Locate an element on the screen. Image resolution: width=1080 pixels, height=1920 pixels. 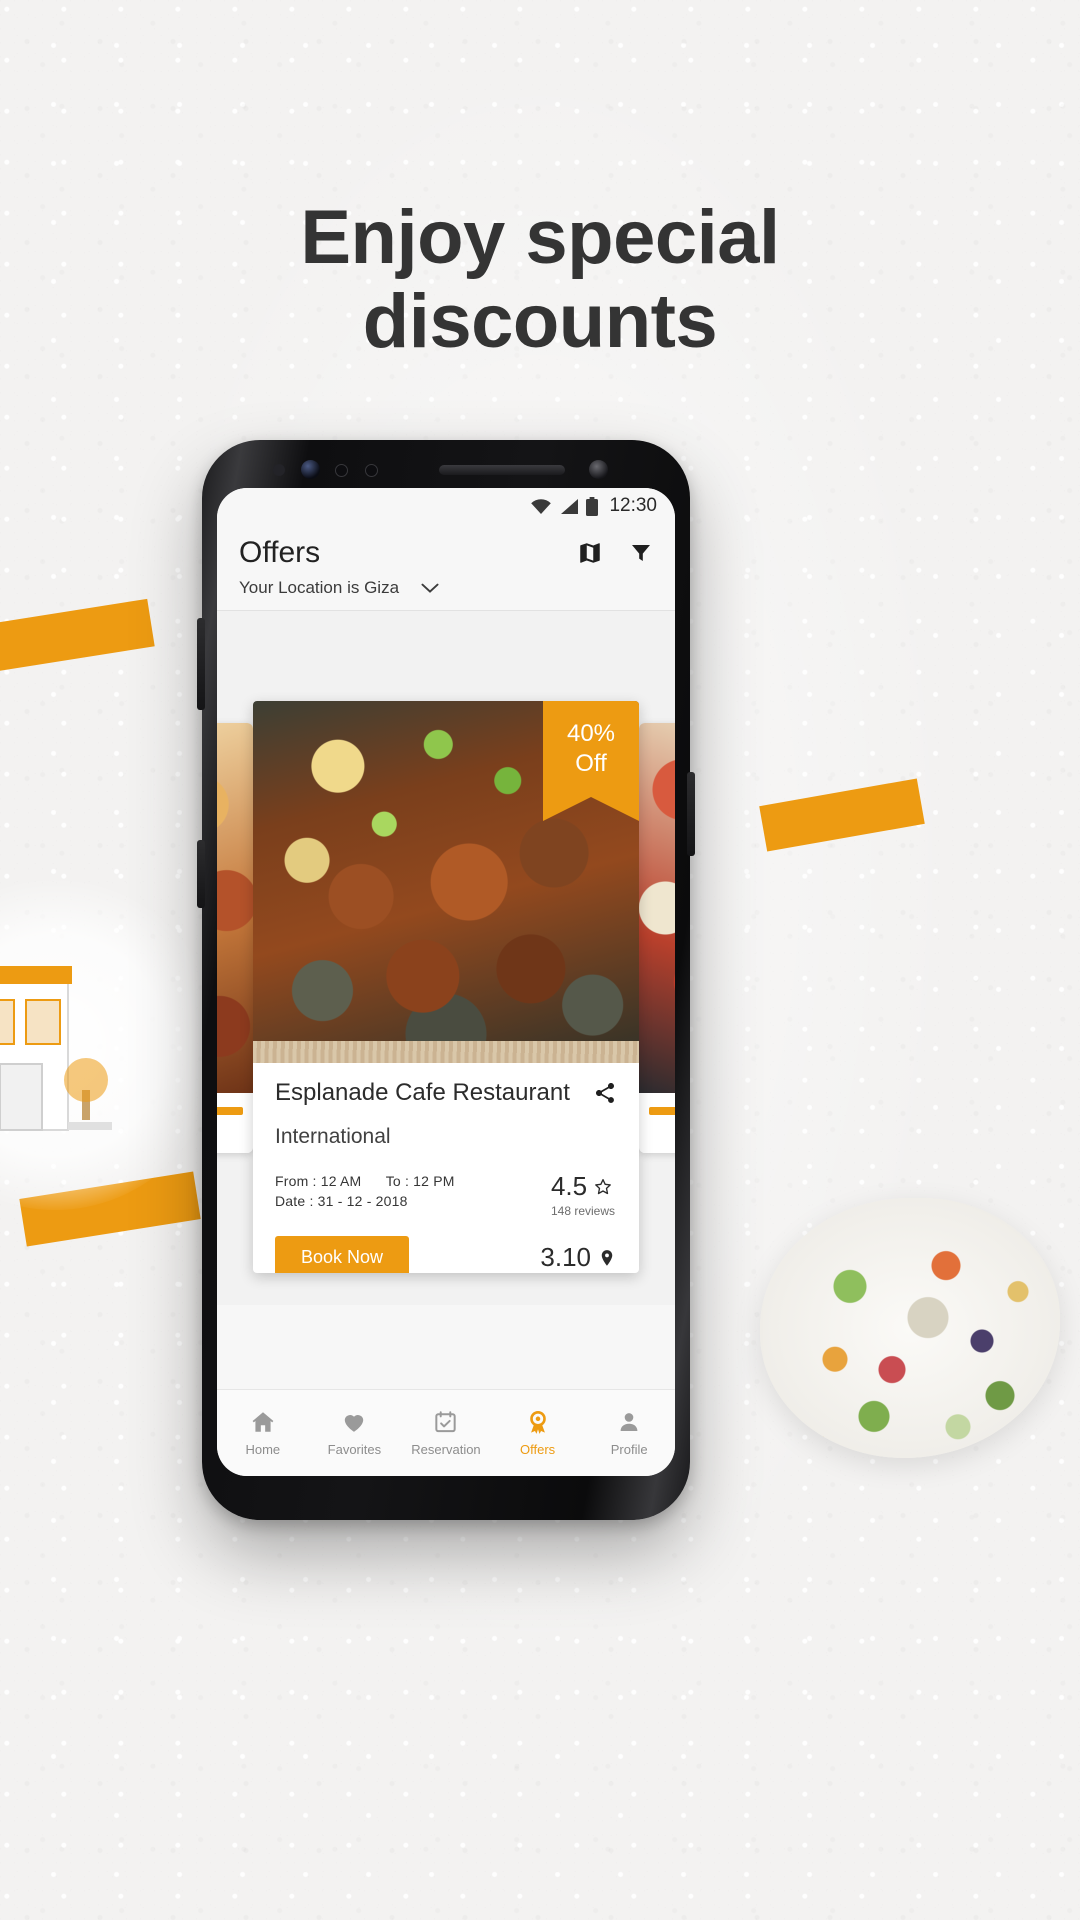
rating-row: 4.5 is located at coordinates (583, 1186).